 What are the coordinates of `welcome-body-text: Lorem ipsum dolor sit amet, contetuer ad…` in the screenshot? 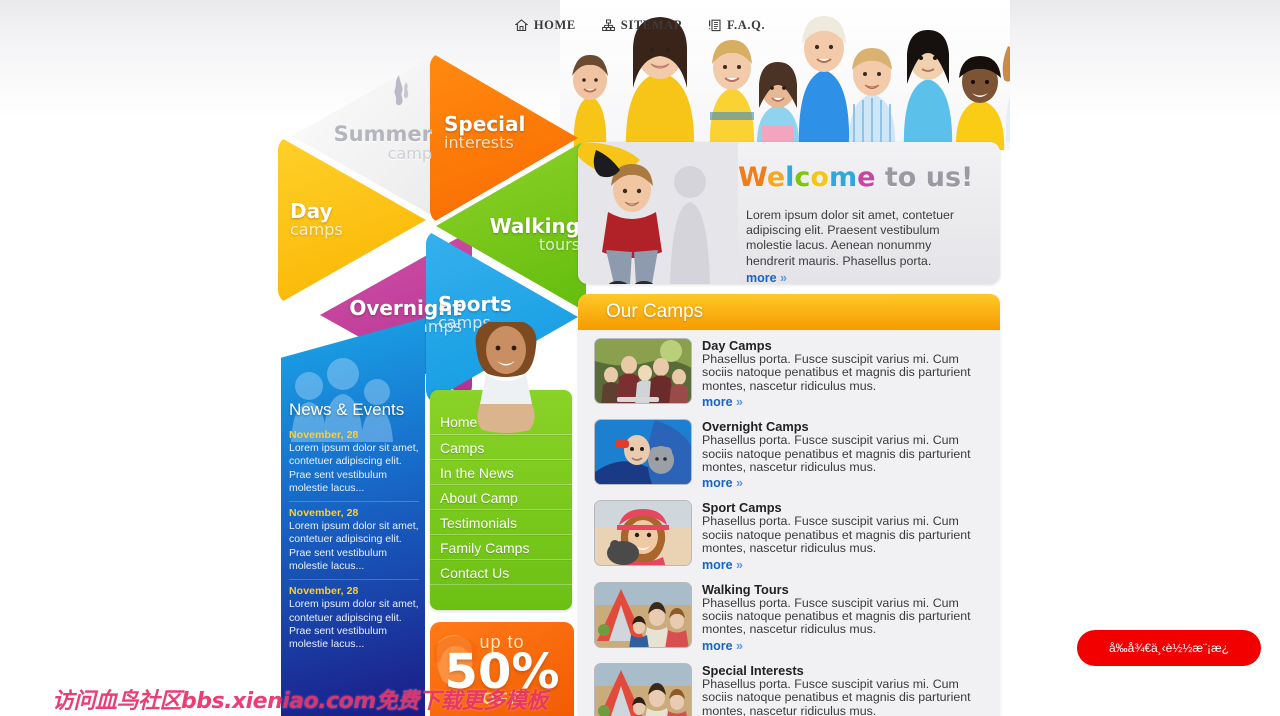 It's located at (850, 238).